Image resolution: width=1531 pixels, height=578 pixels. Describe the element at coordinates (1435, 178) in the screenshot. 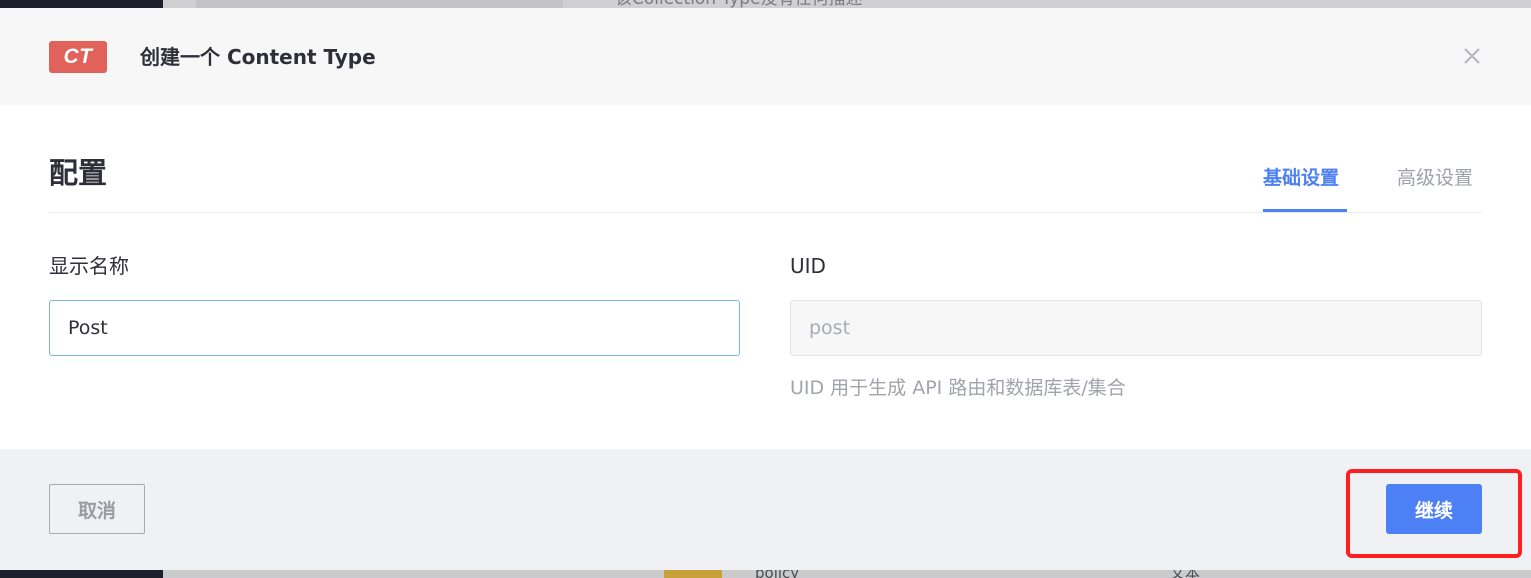

I see `tab-advanced-settings: 高级设置` at that location.